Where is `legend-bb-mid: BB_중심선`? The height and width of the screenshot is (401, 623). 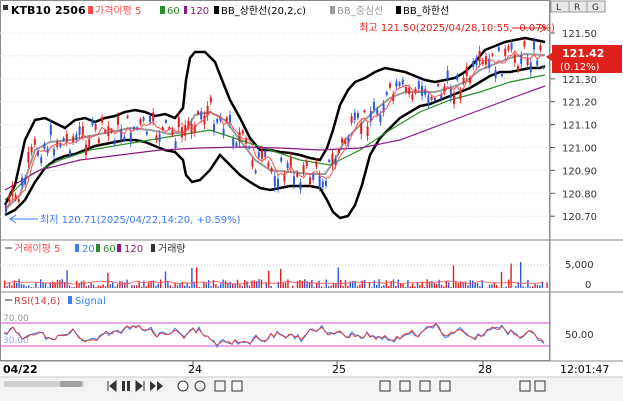 legend-bb-mid: BB_중심선 is located at coordinates (360, 11).